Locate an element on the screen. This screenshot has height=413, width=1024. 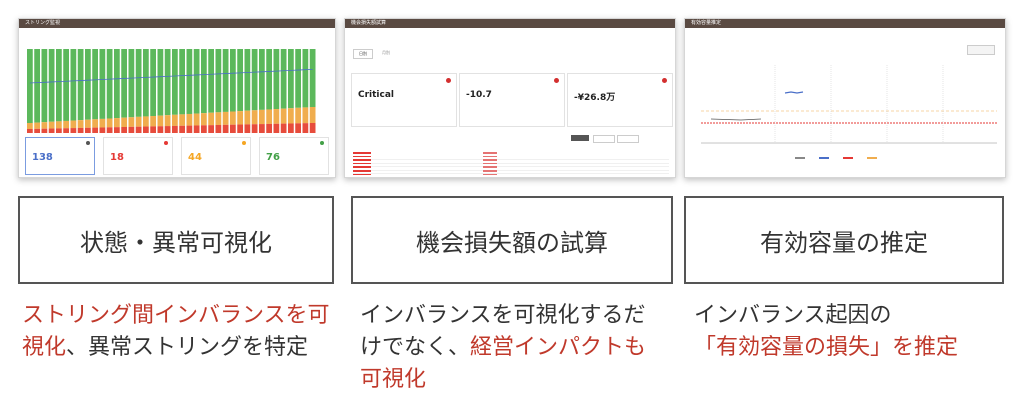
imbalance-value: -10.7 is located at coordinates (479, 95).